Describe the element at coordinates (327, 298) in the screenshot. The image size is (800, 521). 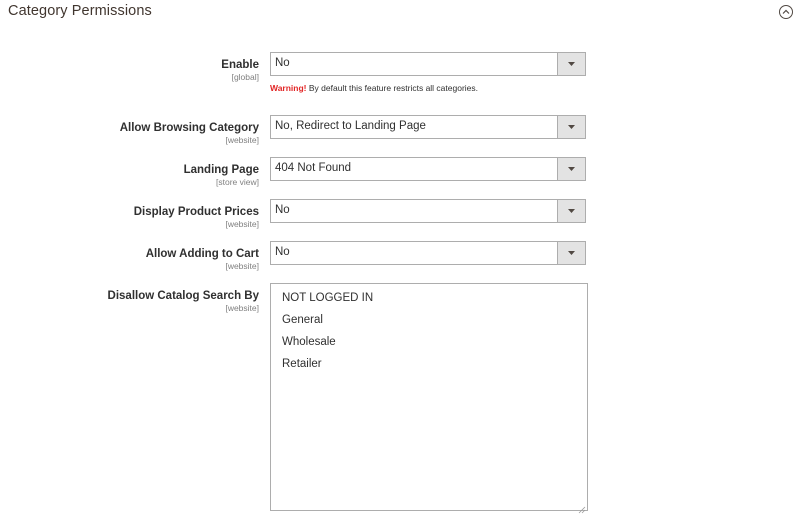
I see `multiselect-option: NOT LOGGED IN` at that location.